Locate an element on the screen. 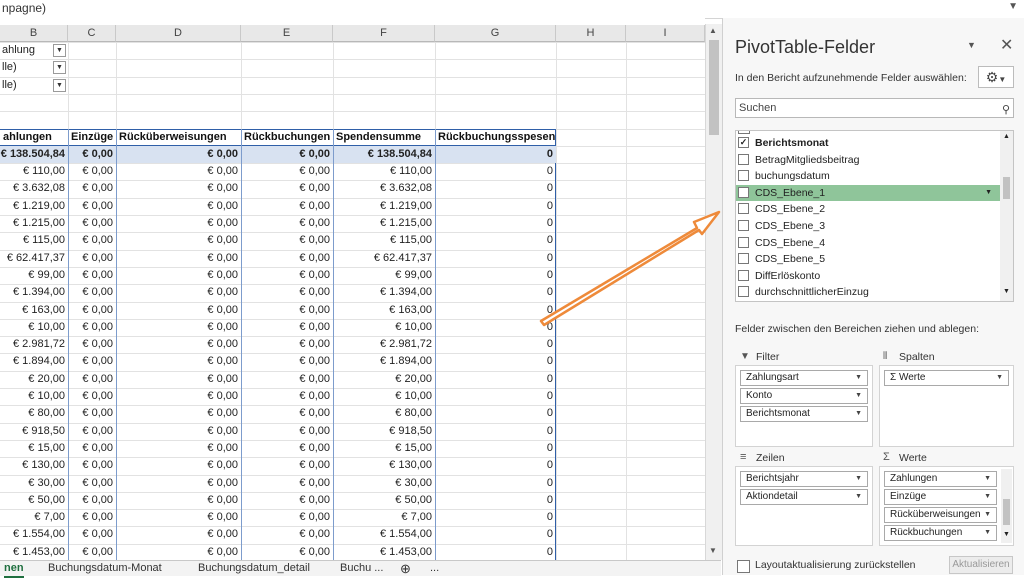 This screenshot has height=578, width=1024. field-list-item: CDS_Ebene_4 is located at coordinates (868, 243).